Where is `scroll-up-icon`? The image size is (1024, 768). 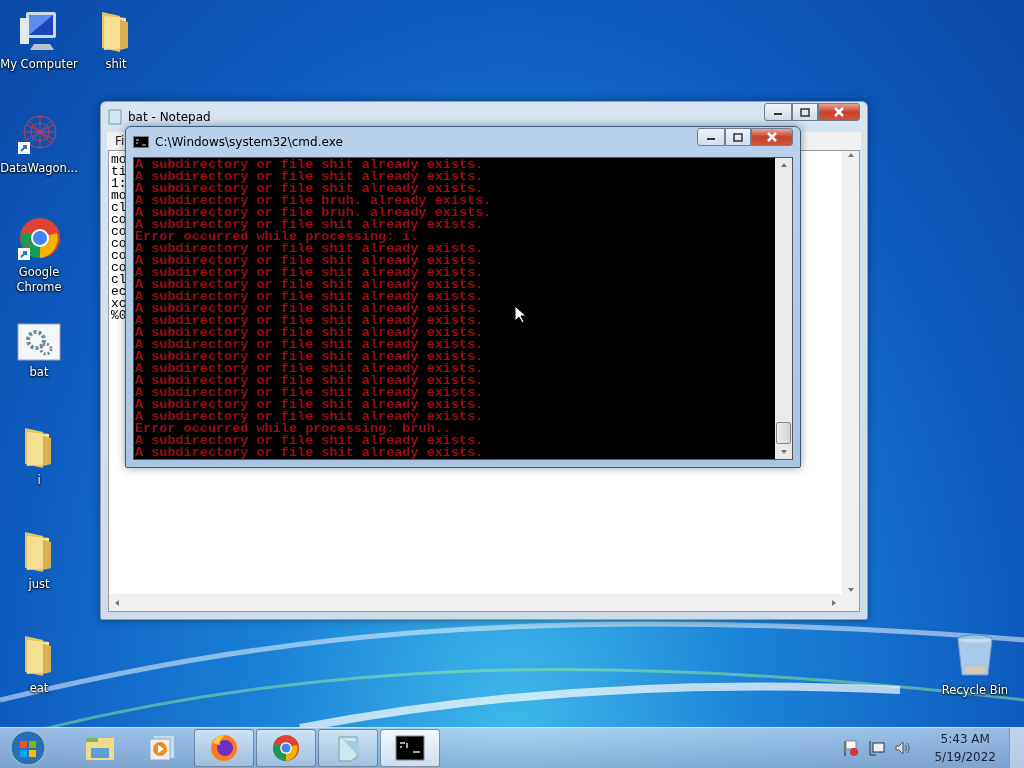
scroll-up-icon is located at coordinates (783, 165).